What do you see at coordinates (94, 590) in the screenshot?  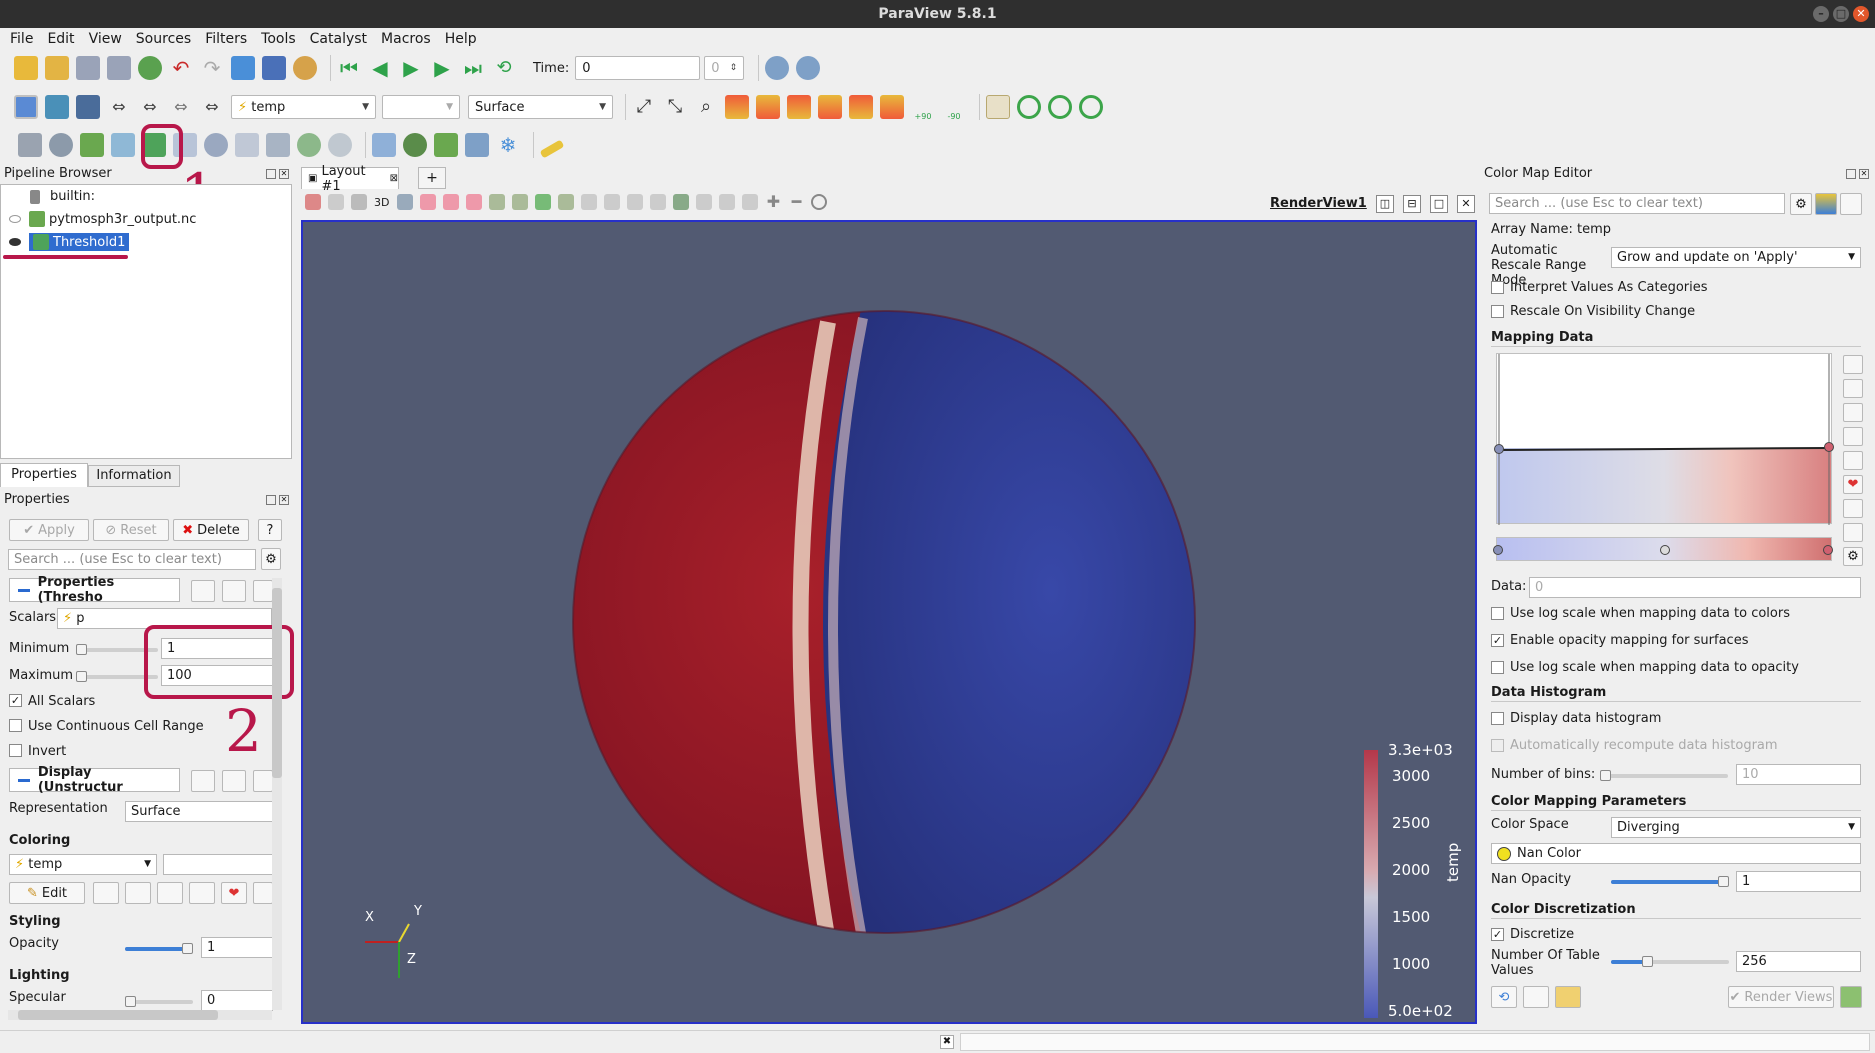 I see `properties-section-header: Properties (Thresho` at bounding box center [94, 590].